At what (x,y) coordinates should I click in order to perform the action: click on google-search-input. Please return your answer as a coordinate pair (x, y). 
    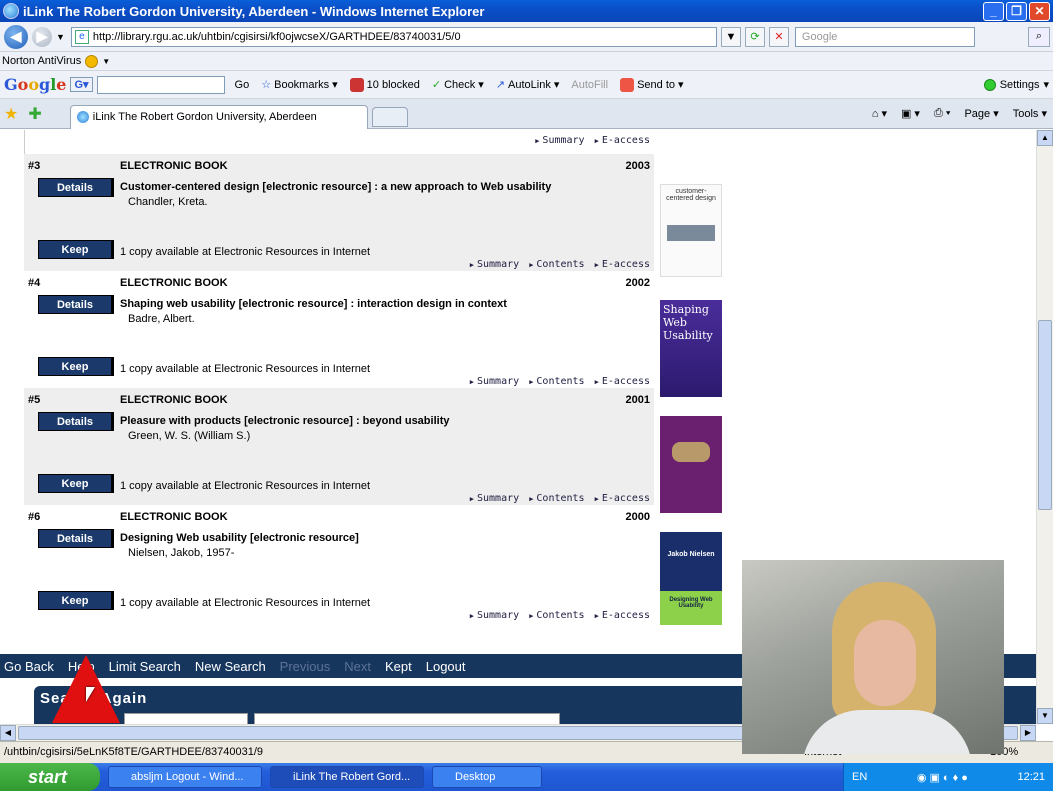
    Looking at the image, I should click on (160, 84).